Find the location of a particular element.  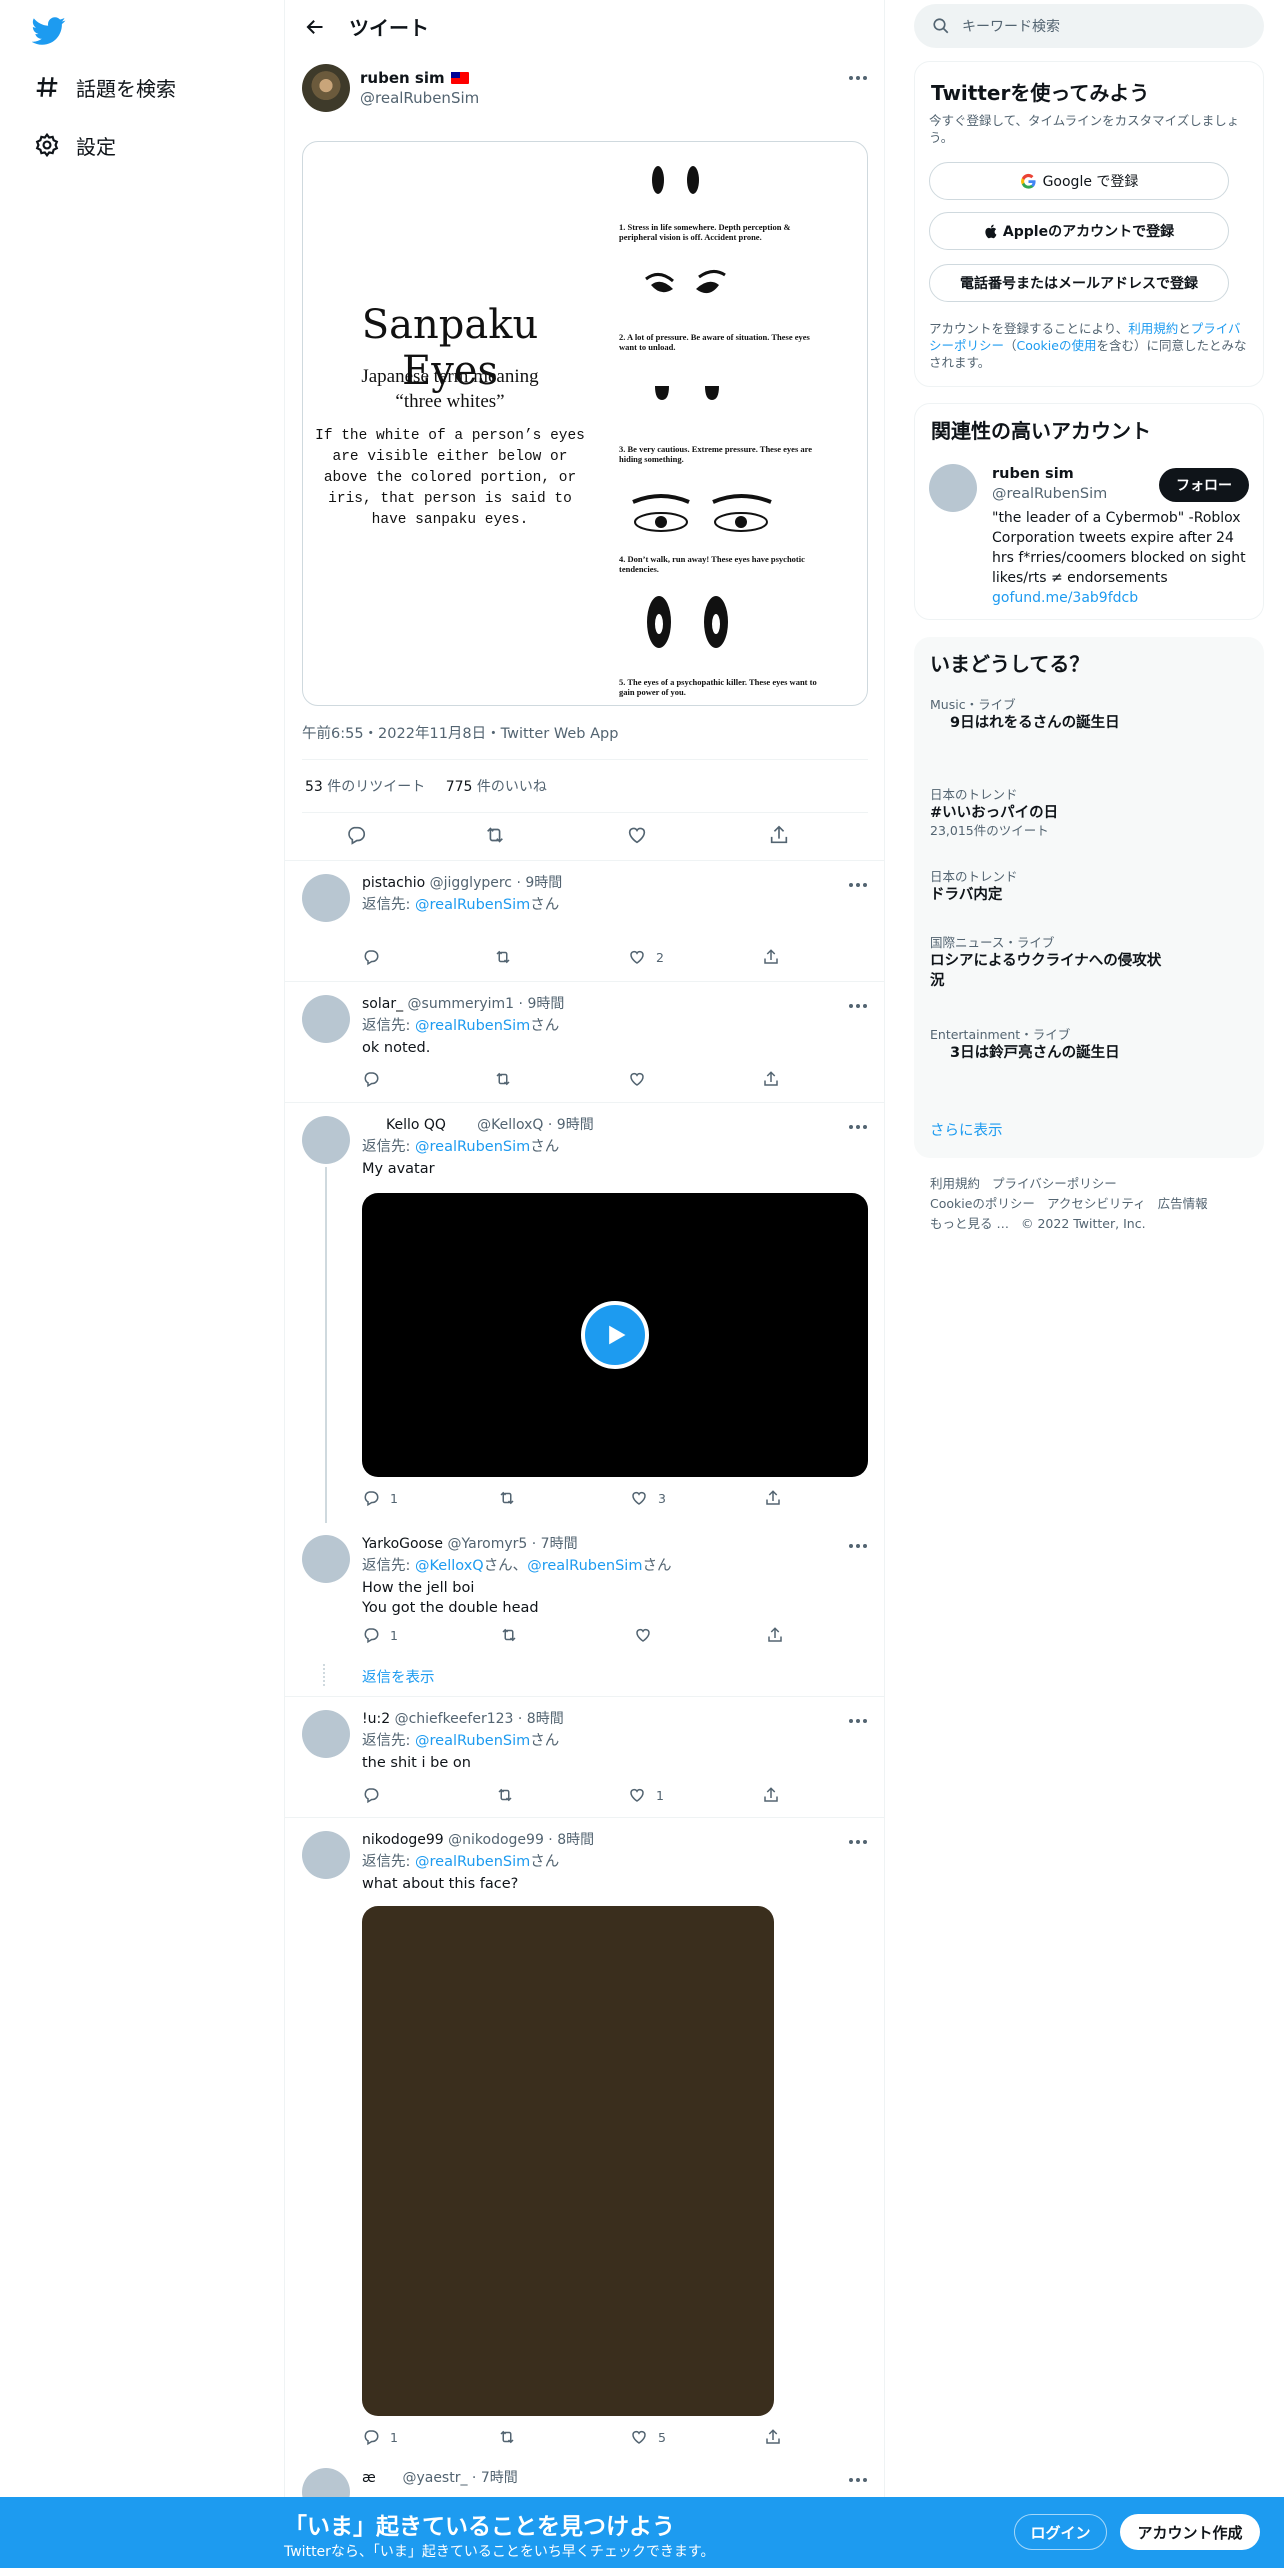

footer-accessibility: アクセシビリティ is located at coordinates (1096, 1203).